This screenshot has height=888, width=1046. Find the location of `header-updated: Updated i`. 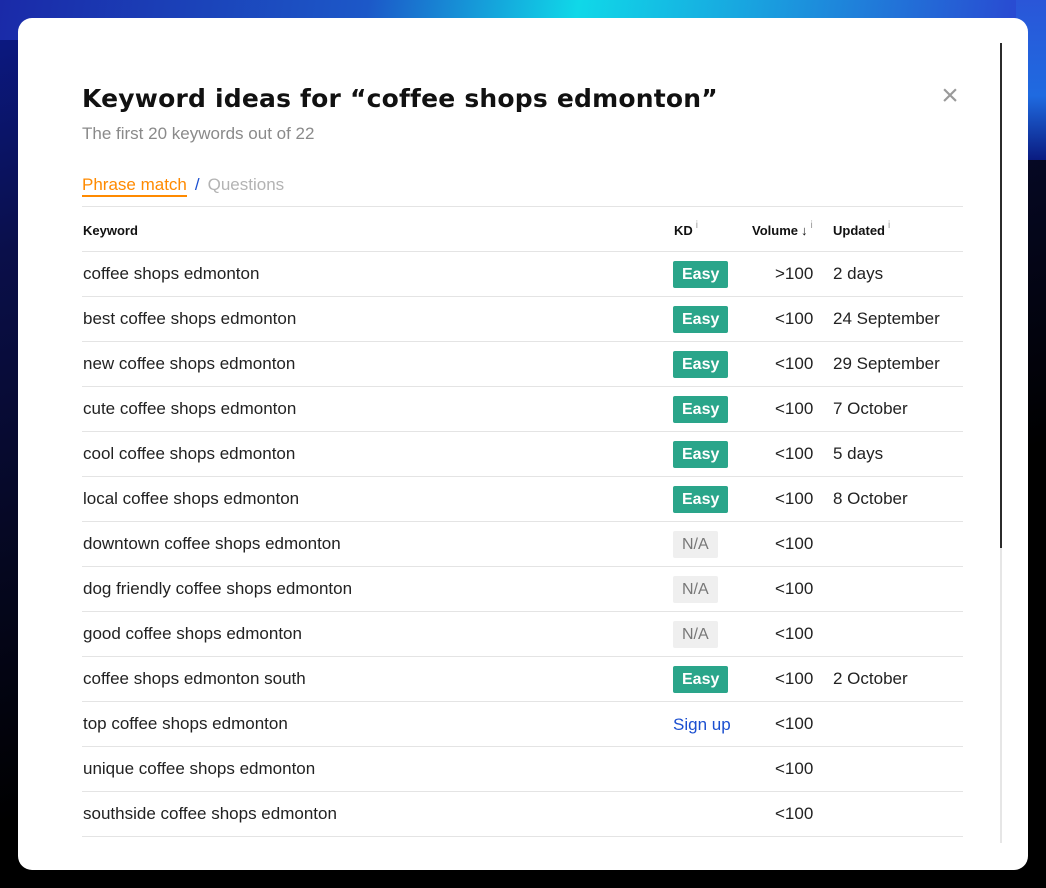

header-updated: Updated i is located at coordinates (861, 229).